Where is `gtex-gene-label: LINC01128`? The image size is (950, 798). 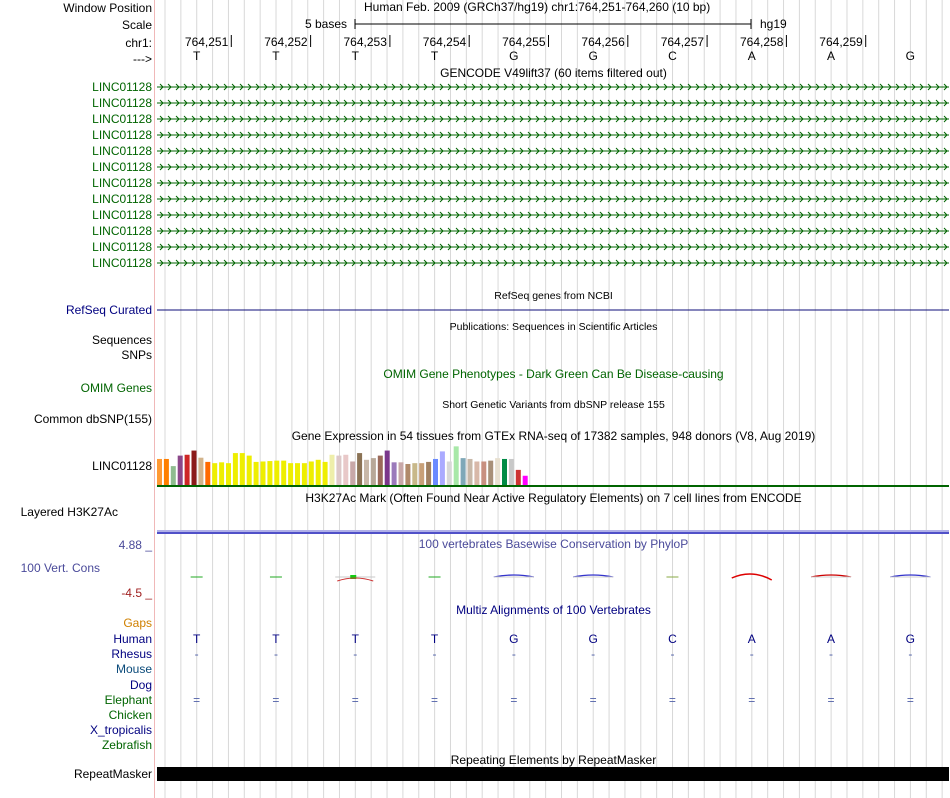
gtex-gene-label: LINC01128 is located at coordinates (76, 466).